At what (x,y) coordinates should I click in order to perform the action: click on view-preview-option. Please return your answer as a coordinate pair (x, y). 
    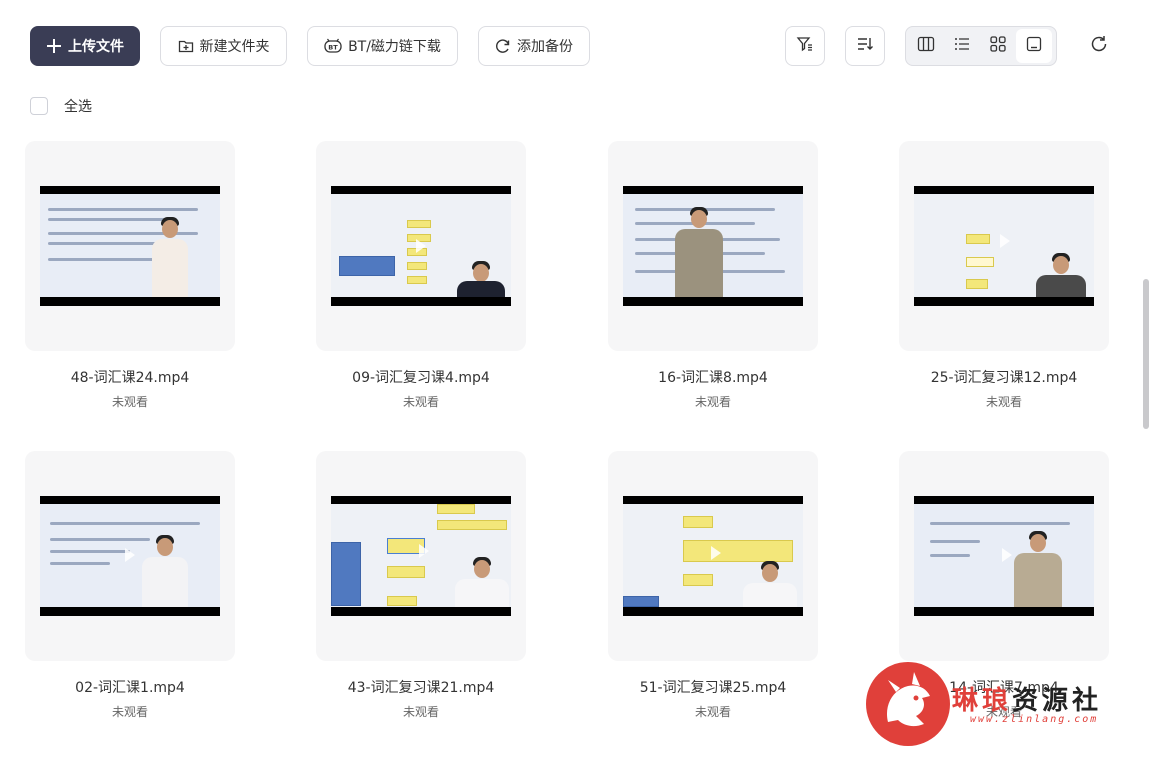
    Looking at the image, I should click on (1034, 46).